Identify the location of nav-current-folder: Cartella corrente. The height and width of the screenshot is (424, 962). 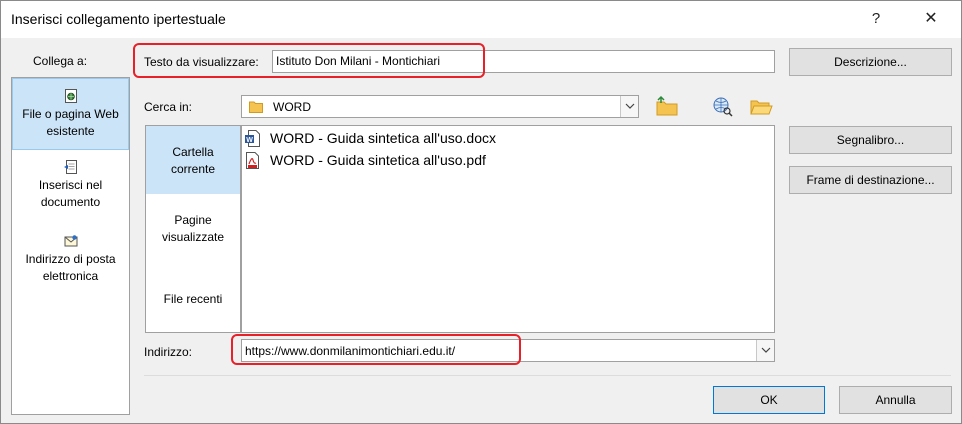
(193, 160).